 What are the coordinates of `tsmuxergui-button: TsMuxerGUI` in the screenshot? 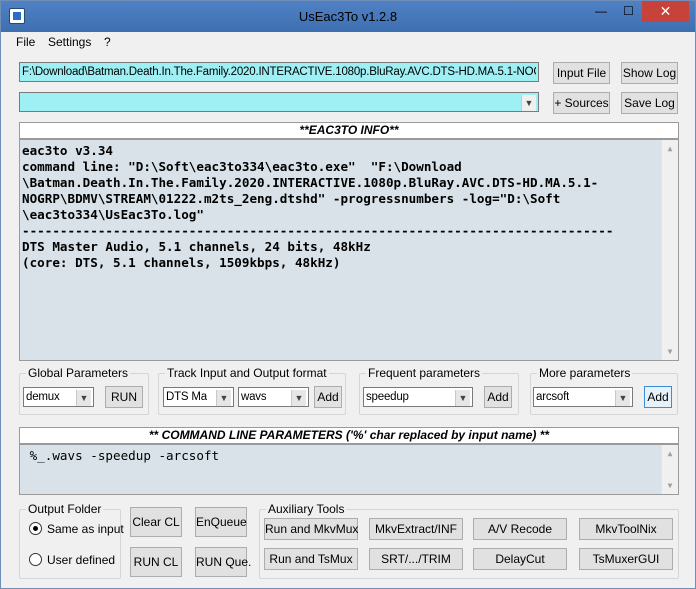 It's located at (626, 559).